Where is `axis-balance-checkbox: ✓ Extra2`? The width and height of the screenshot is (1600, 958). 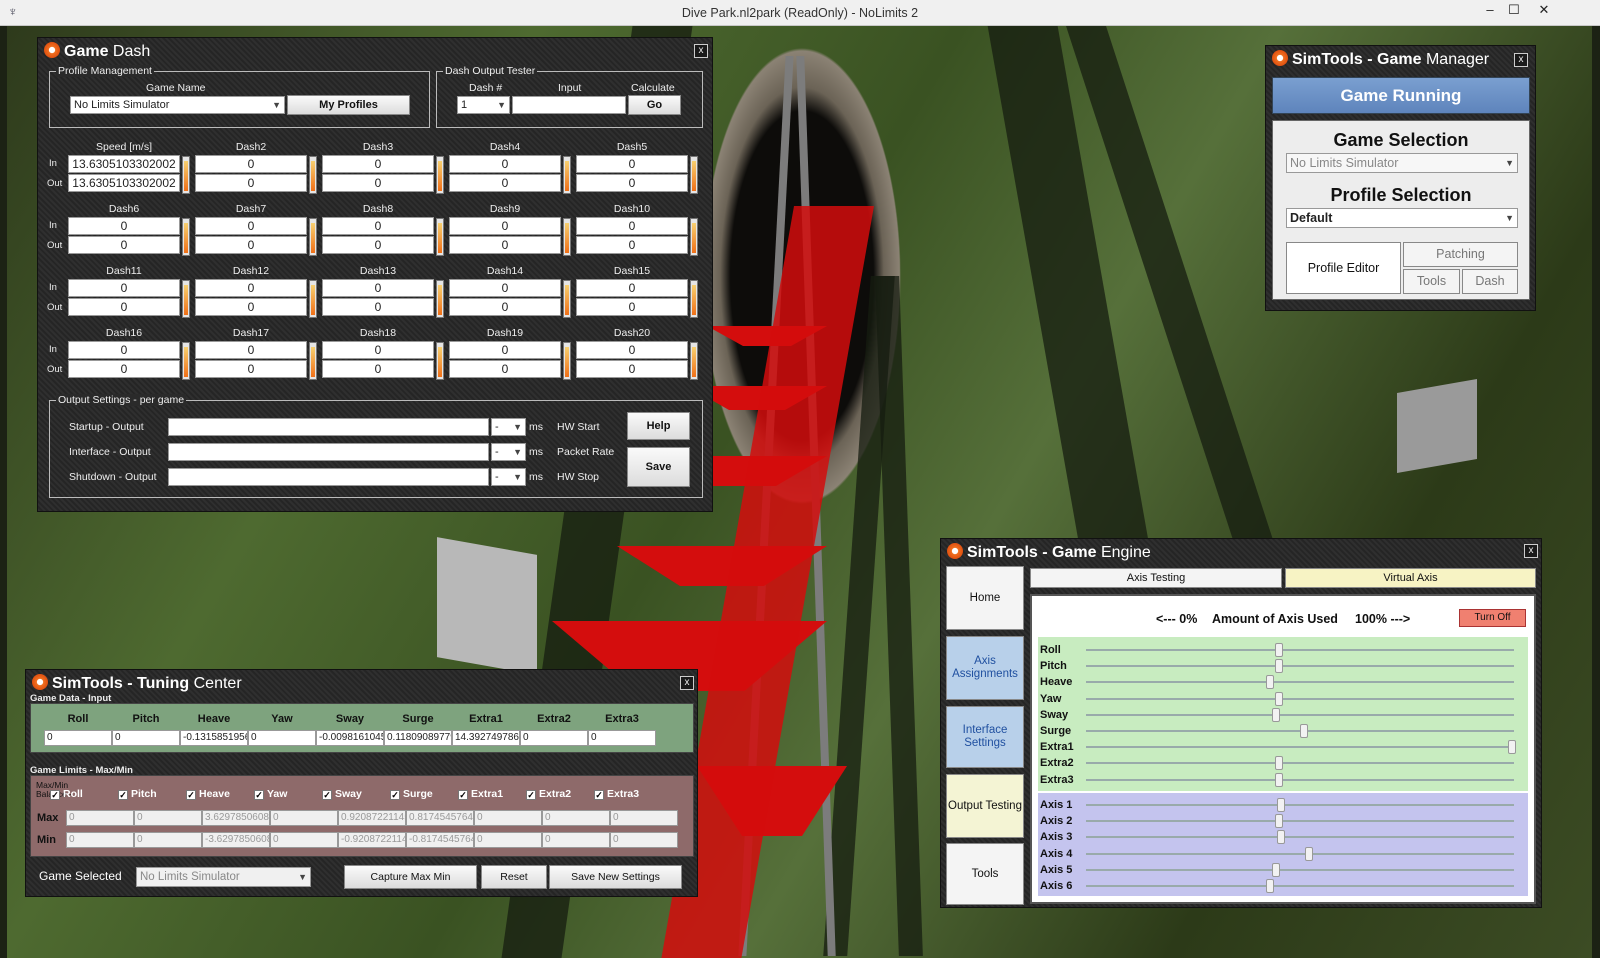
axis-balance-checkbox: ✓ Extra2 is located at coordinates (548, 794).